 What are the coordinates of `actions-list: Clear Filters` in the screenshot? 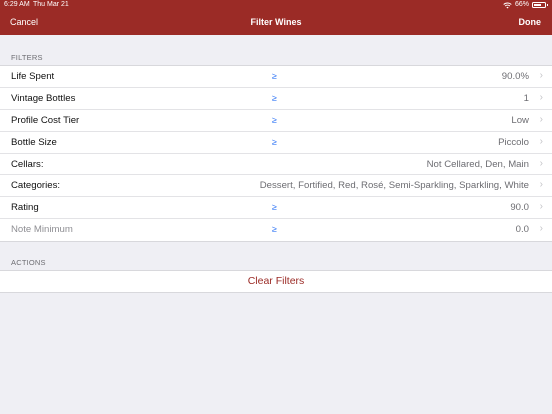 It's located at (276, 281).